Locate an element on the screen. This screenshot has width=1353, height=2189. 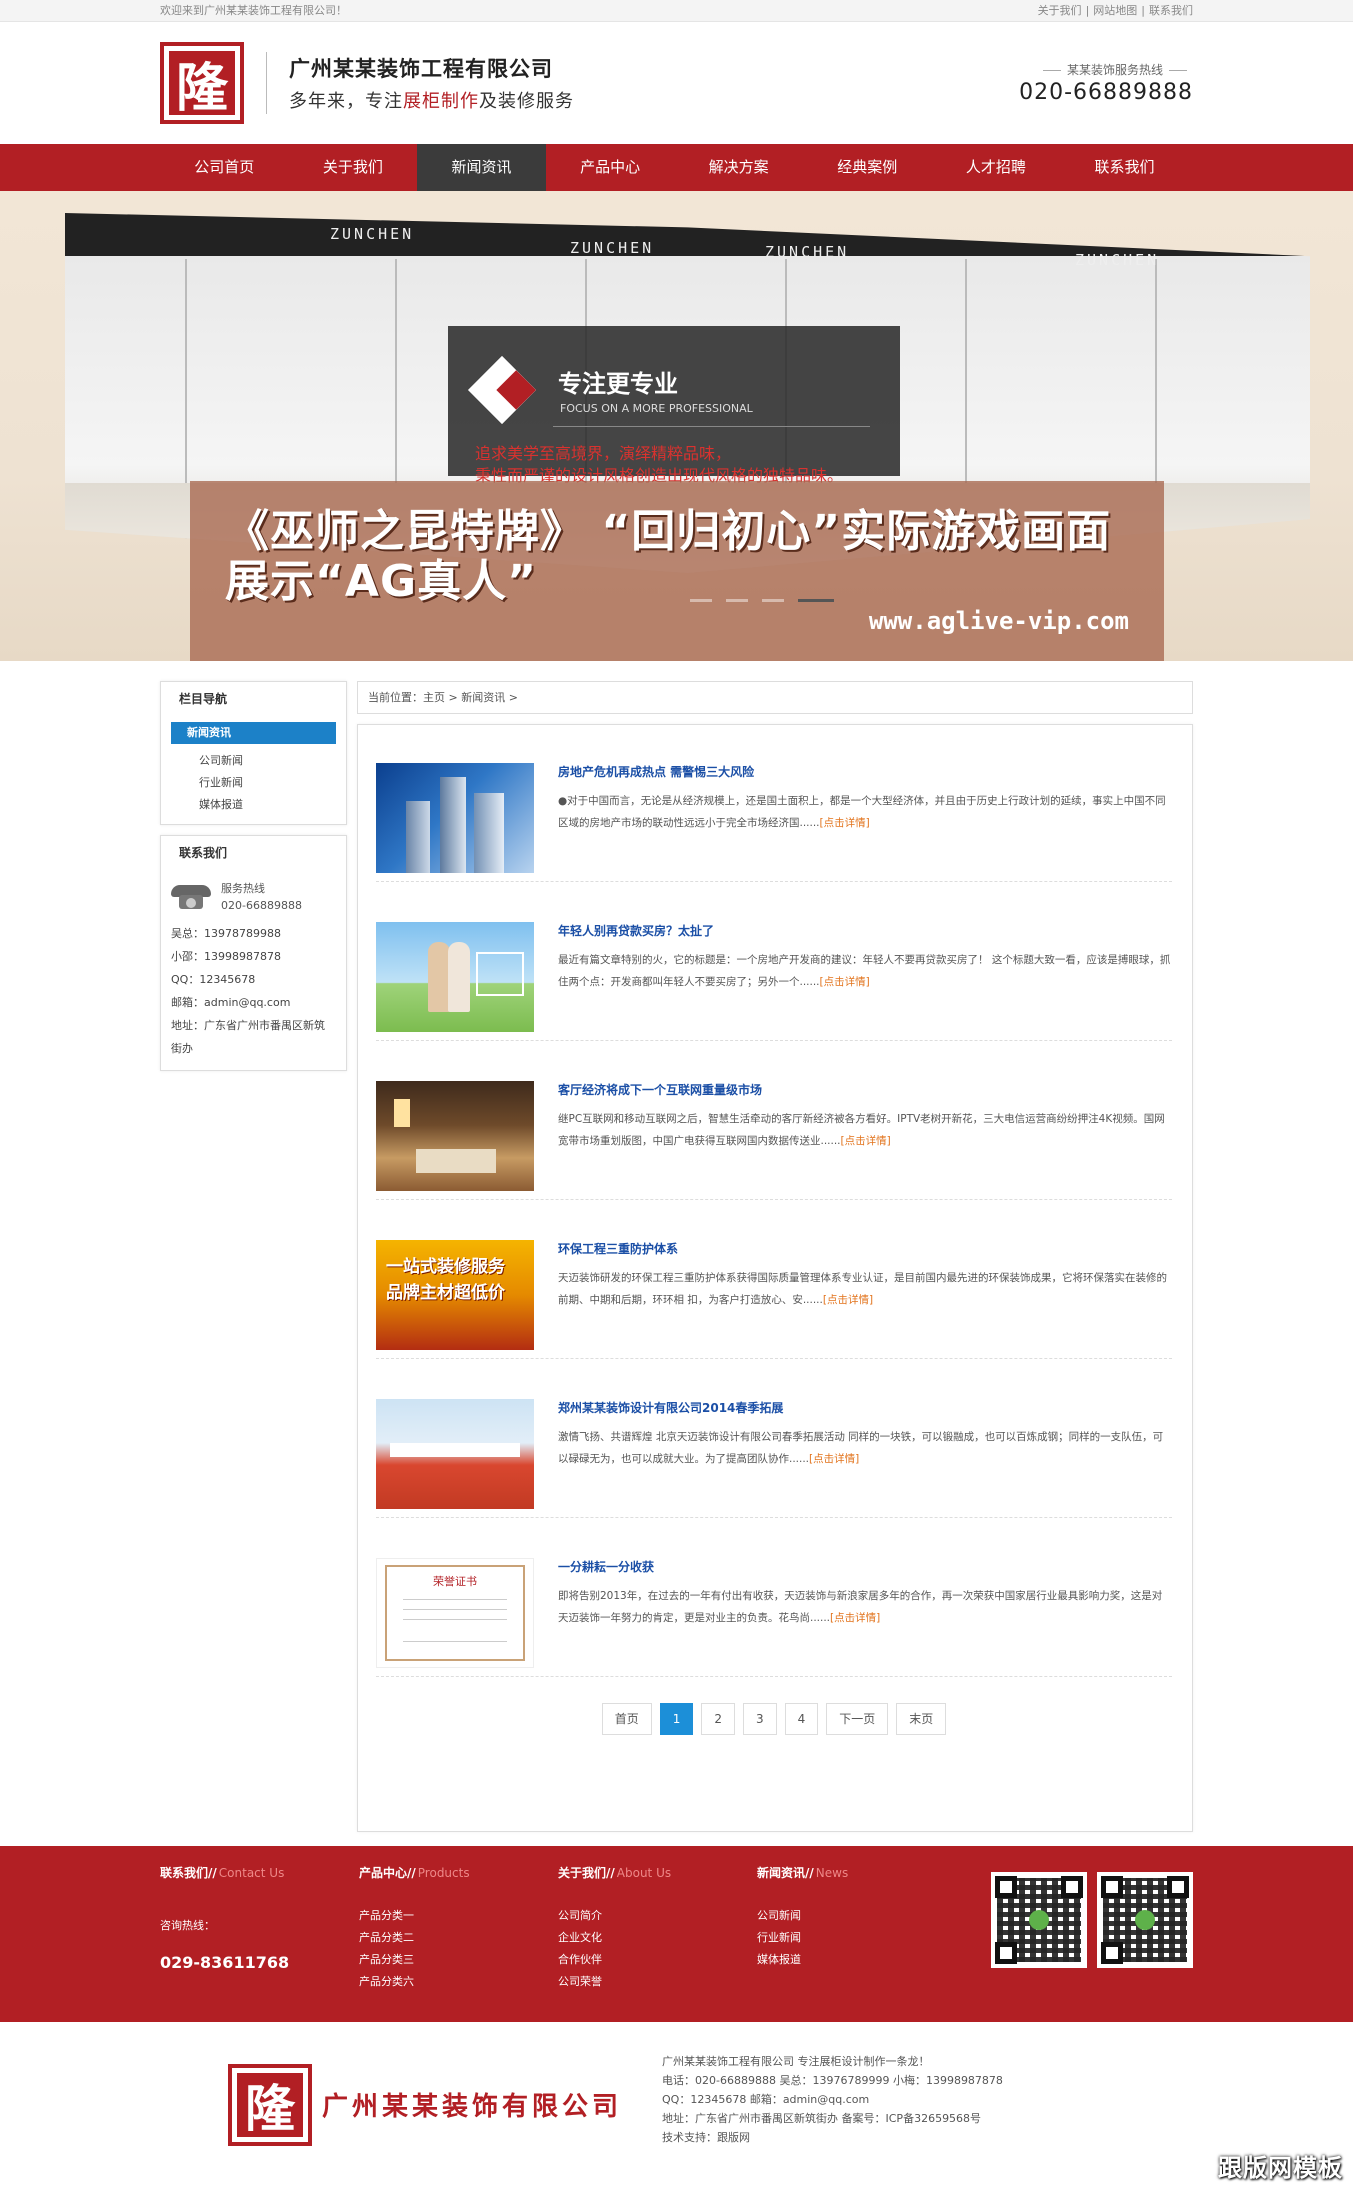
nav-item-about: 关于我们 is located at coordinates (353, 167).